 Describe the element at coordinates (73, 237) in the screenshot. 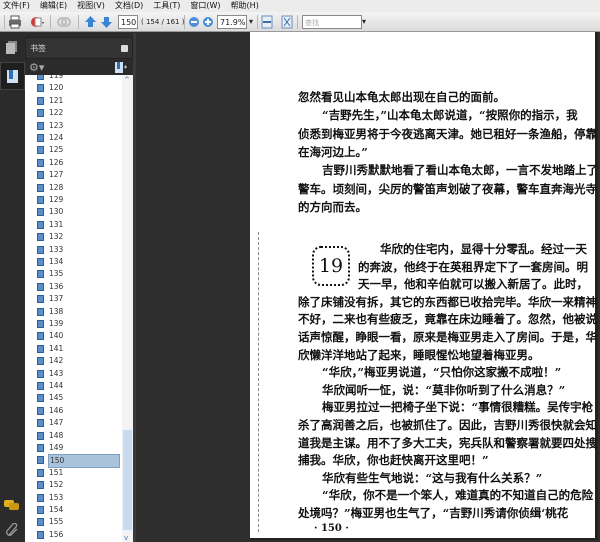

I see `bookmark-item: 132` at that location.